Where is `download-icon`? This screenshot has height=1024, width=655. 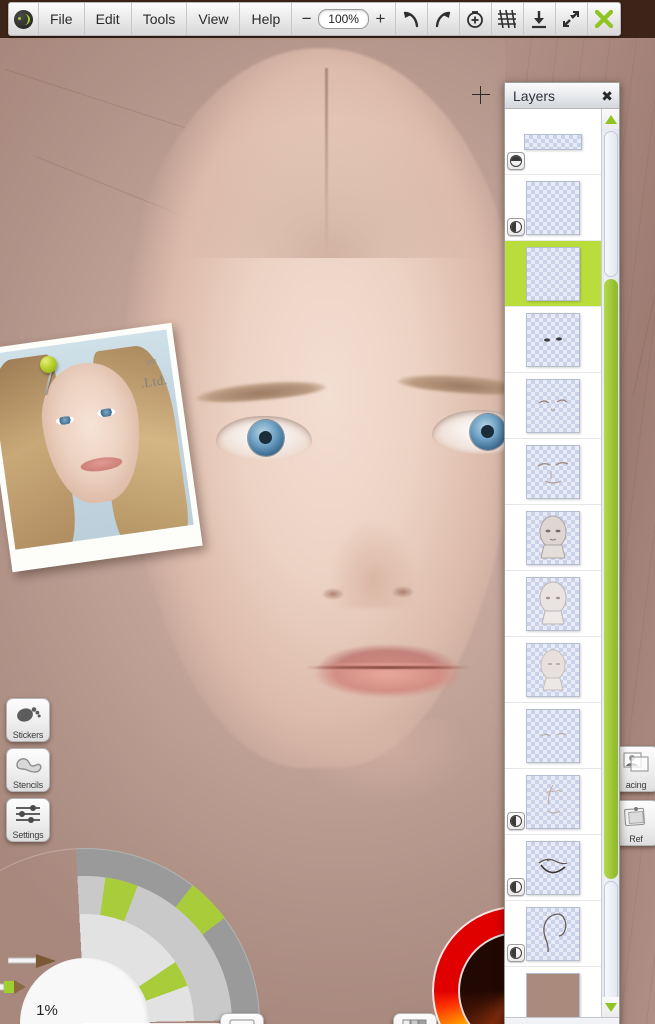
download-icon is located at coordinates (539, 20).